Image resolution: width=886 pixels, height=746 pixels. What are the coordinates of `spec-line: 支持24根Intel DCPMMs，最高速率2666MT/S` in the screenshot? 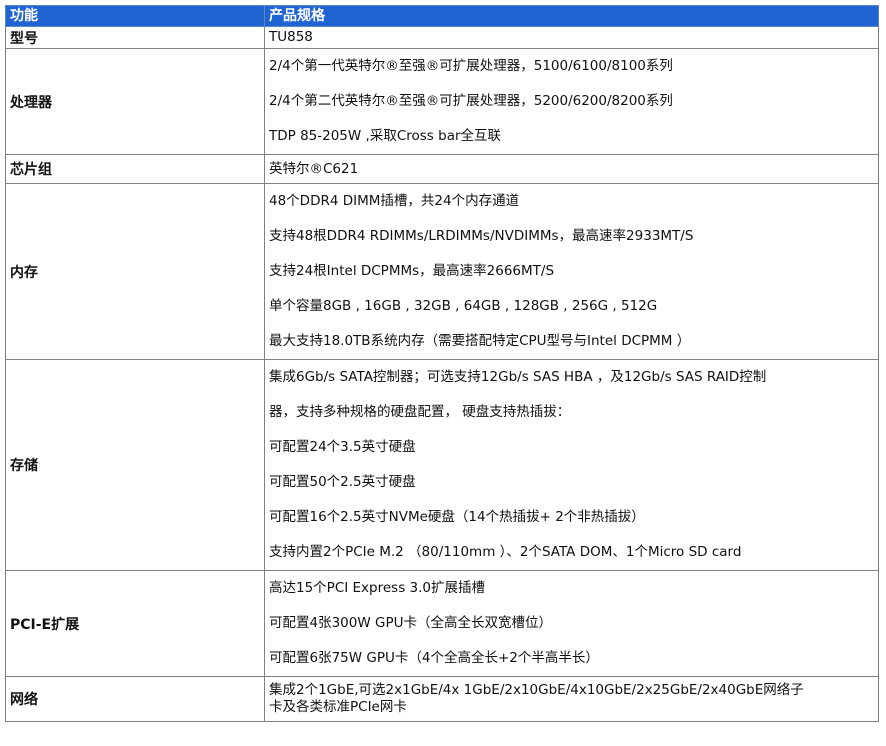 It's located at (412, 271).